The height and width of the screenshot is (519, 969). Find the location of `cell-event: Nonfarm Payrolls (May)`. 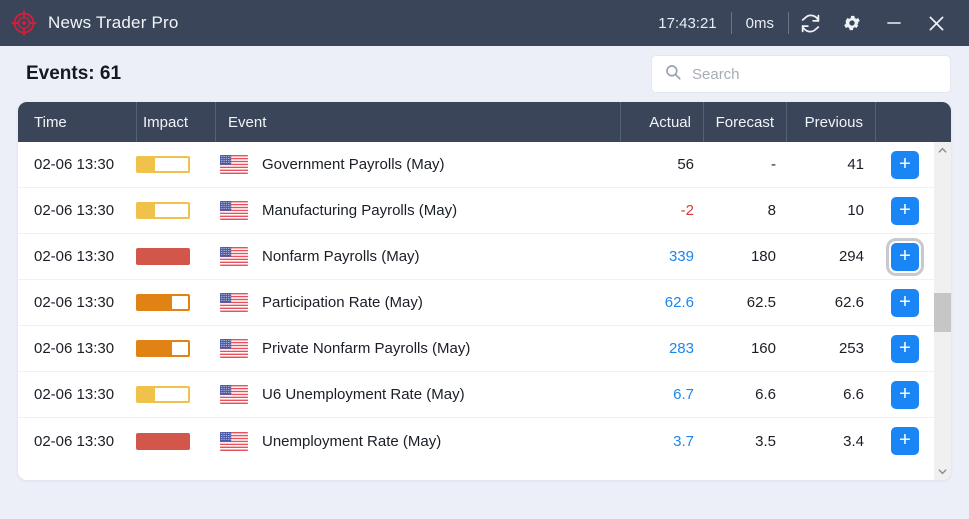

cell-event: Nonfarm Payrolls (May) is located at coordinates (419, 256).